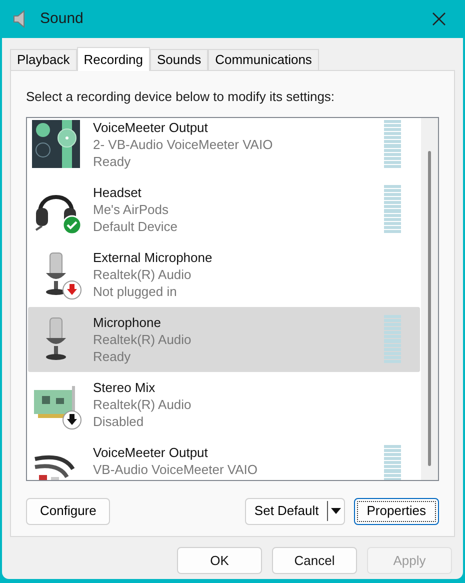  What do you see at coordinates (429, 308) in the screenshot?
I see `scroll-thumb` at bounding box center [429, 308].